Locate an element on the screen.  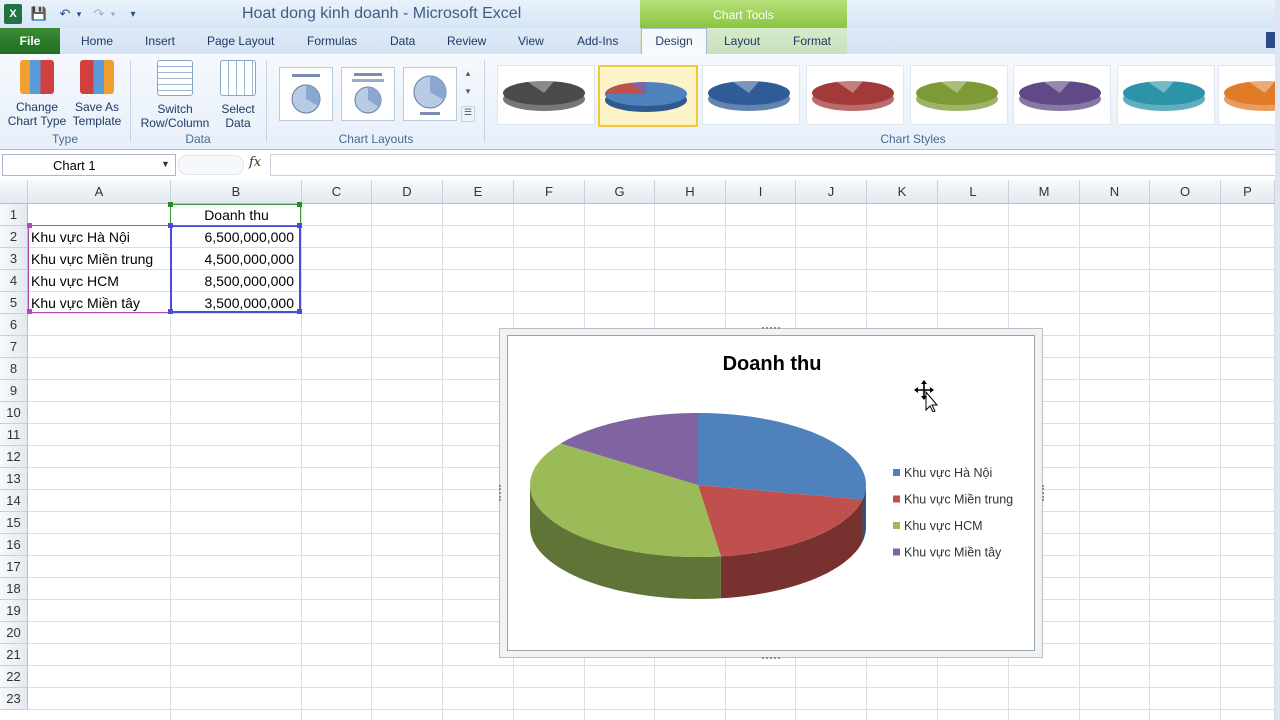
row-header-18: 18 is located at coordinates (14, 589).